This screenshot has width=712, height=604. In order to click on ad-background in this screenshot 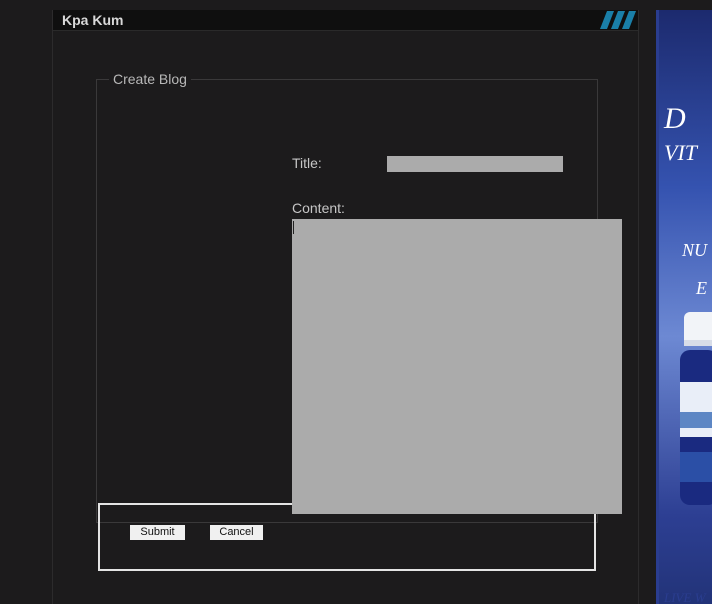, I will do `click(685, 307)`.